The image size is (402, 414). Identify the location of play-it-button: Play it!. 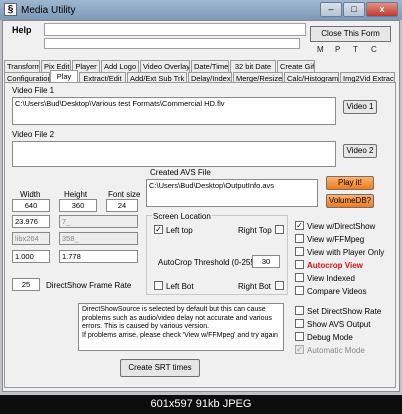
(350, 183).